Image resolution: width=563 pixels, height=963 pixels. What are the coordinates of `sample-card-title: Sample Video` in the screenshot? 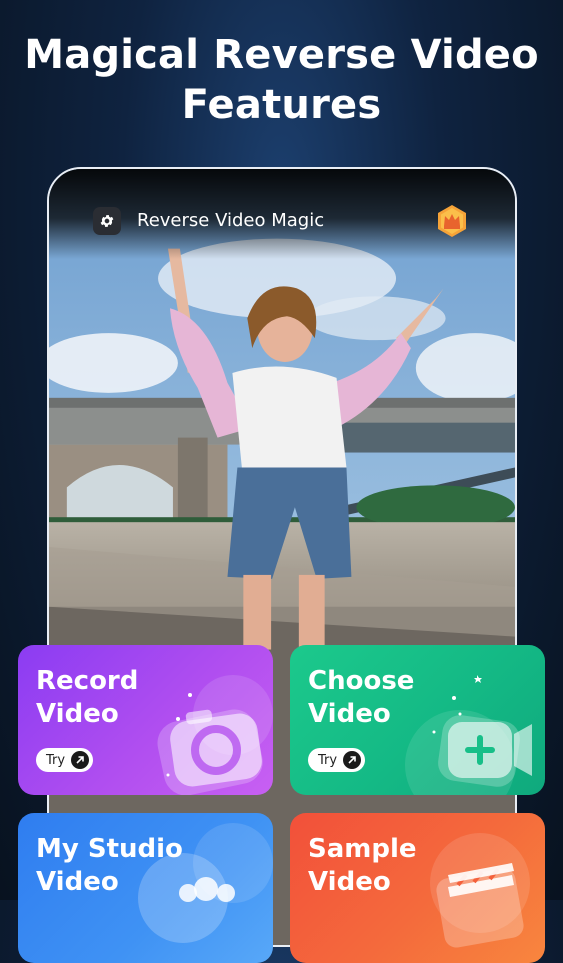 It's located at (398, 866).